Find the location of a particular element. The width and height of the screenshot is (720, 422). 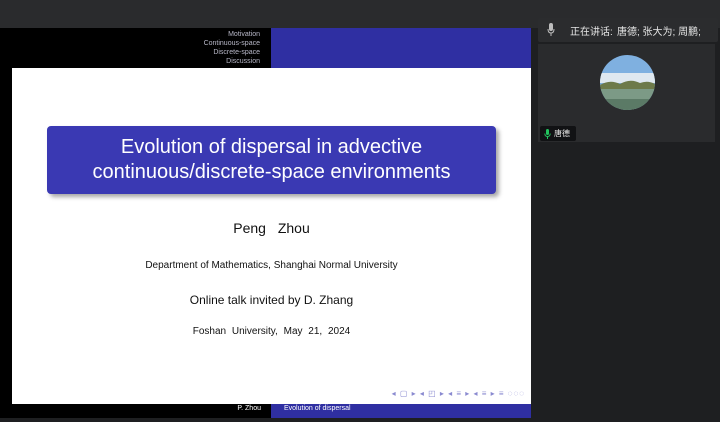

slide-title-line2: continuous/discrete-space environments is located at coordinates (271, 172).